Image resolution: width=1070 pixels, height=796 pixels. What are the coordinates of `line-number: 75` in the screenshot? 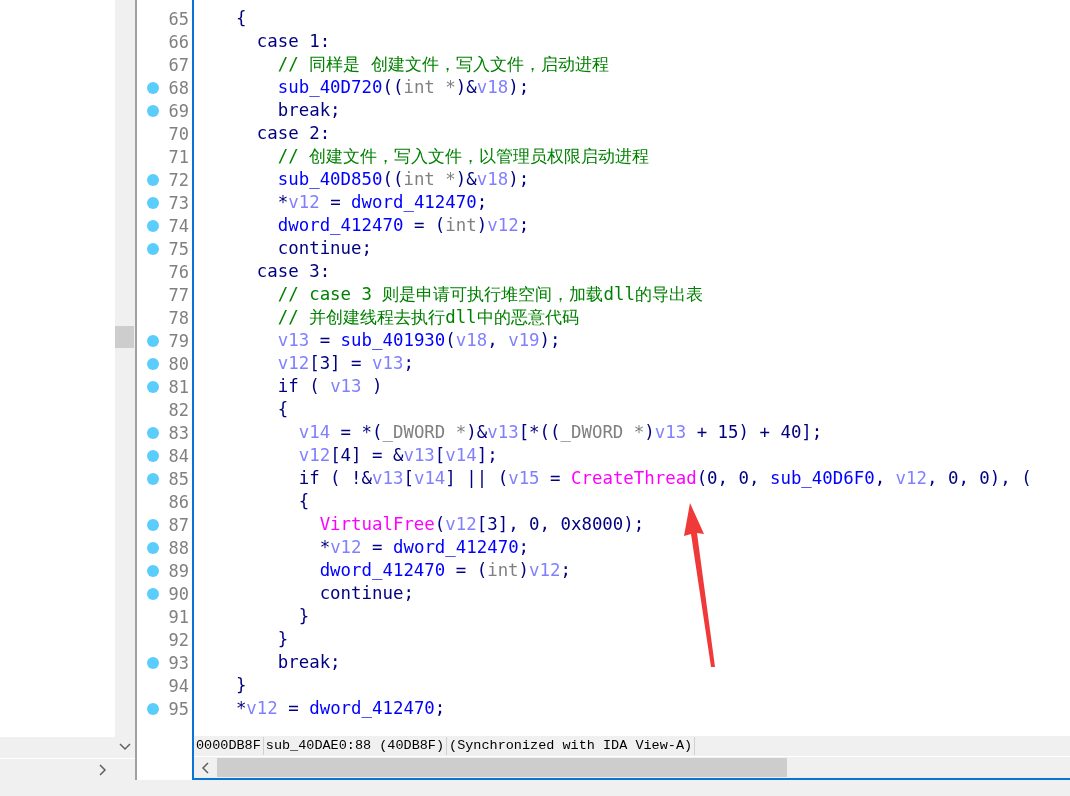 It's located at (178, 248).